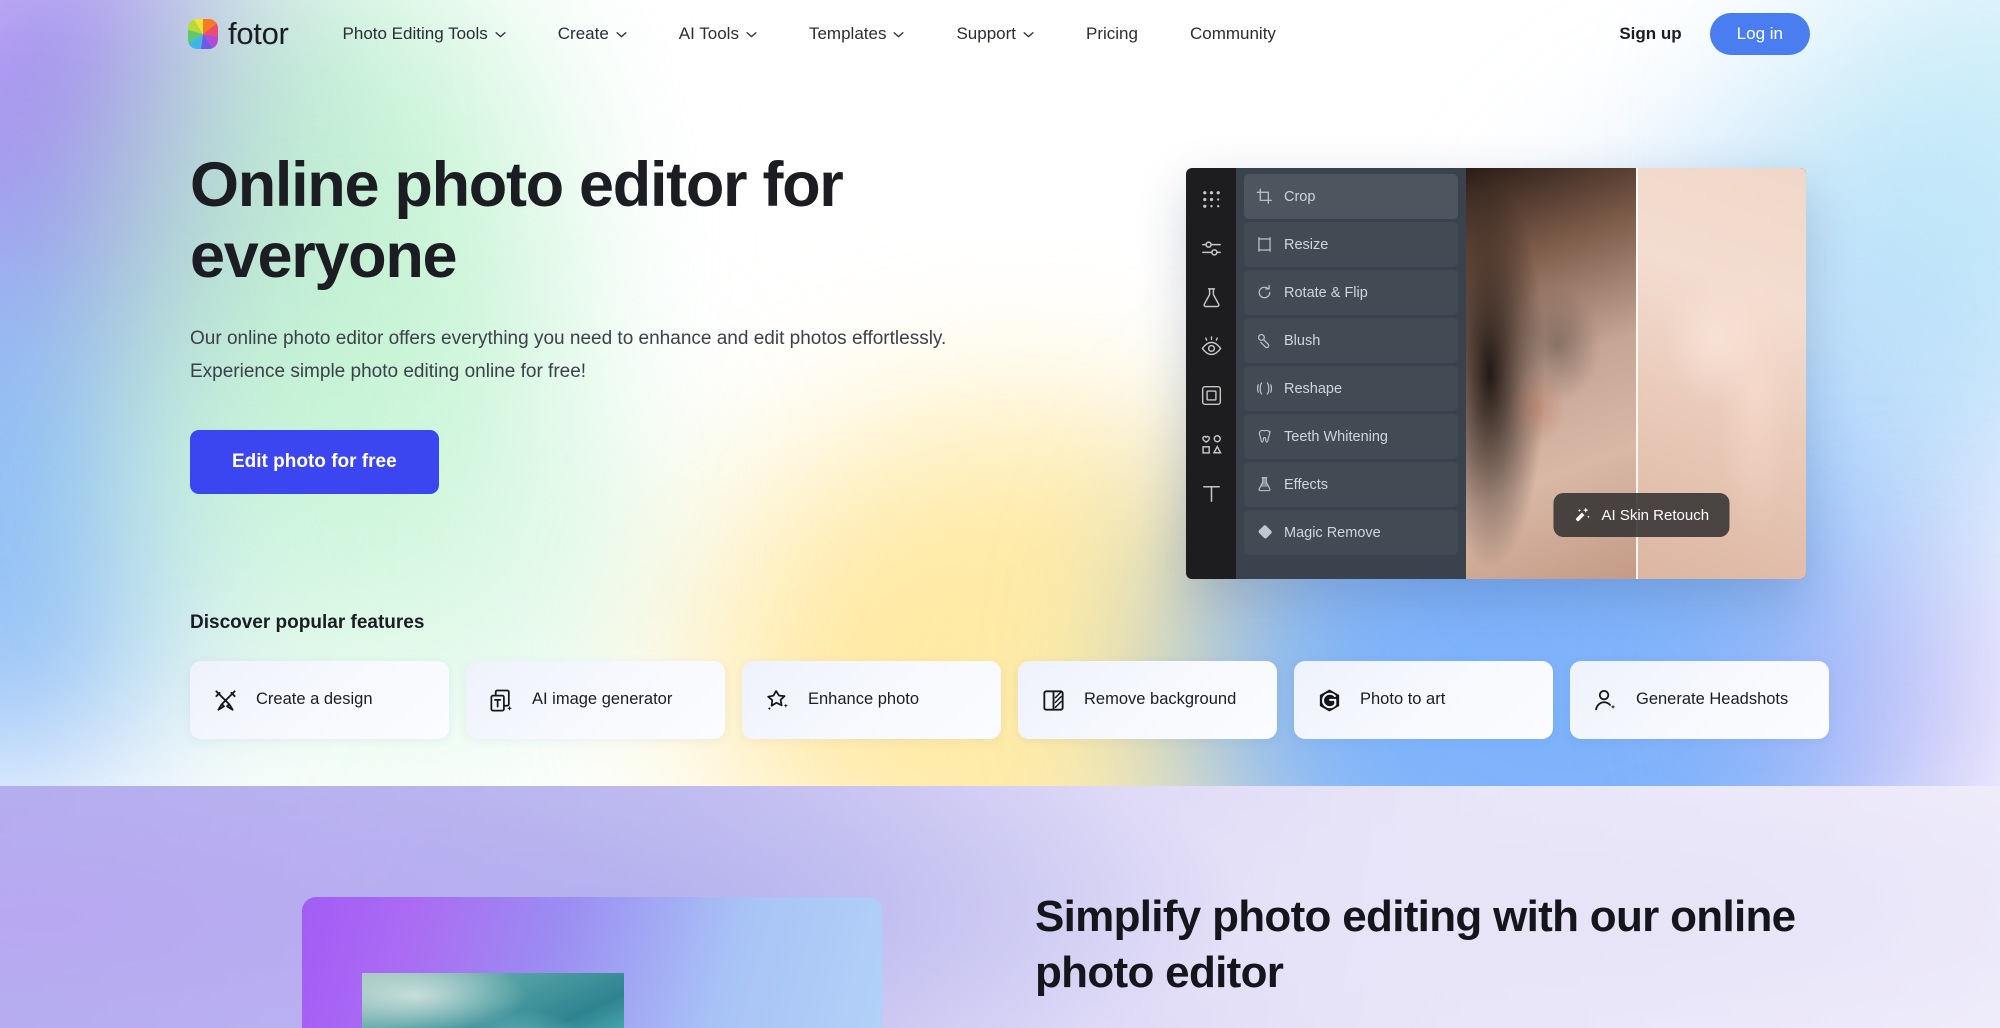  Describe the element at coordinates (95, 508) in the screenshot. I see `gradient-blob-blue-left` at that location.